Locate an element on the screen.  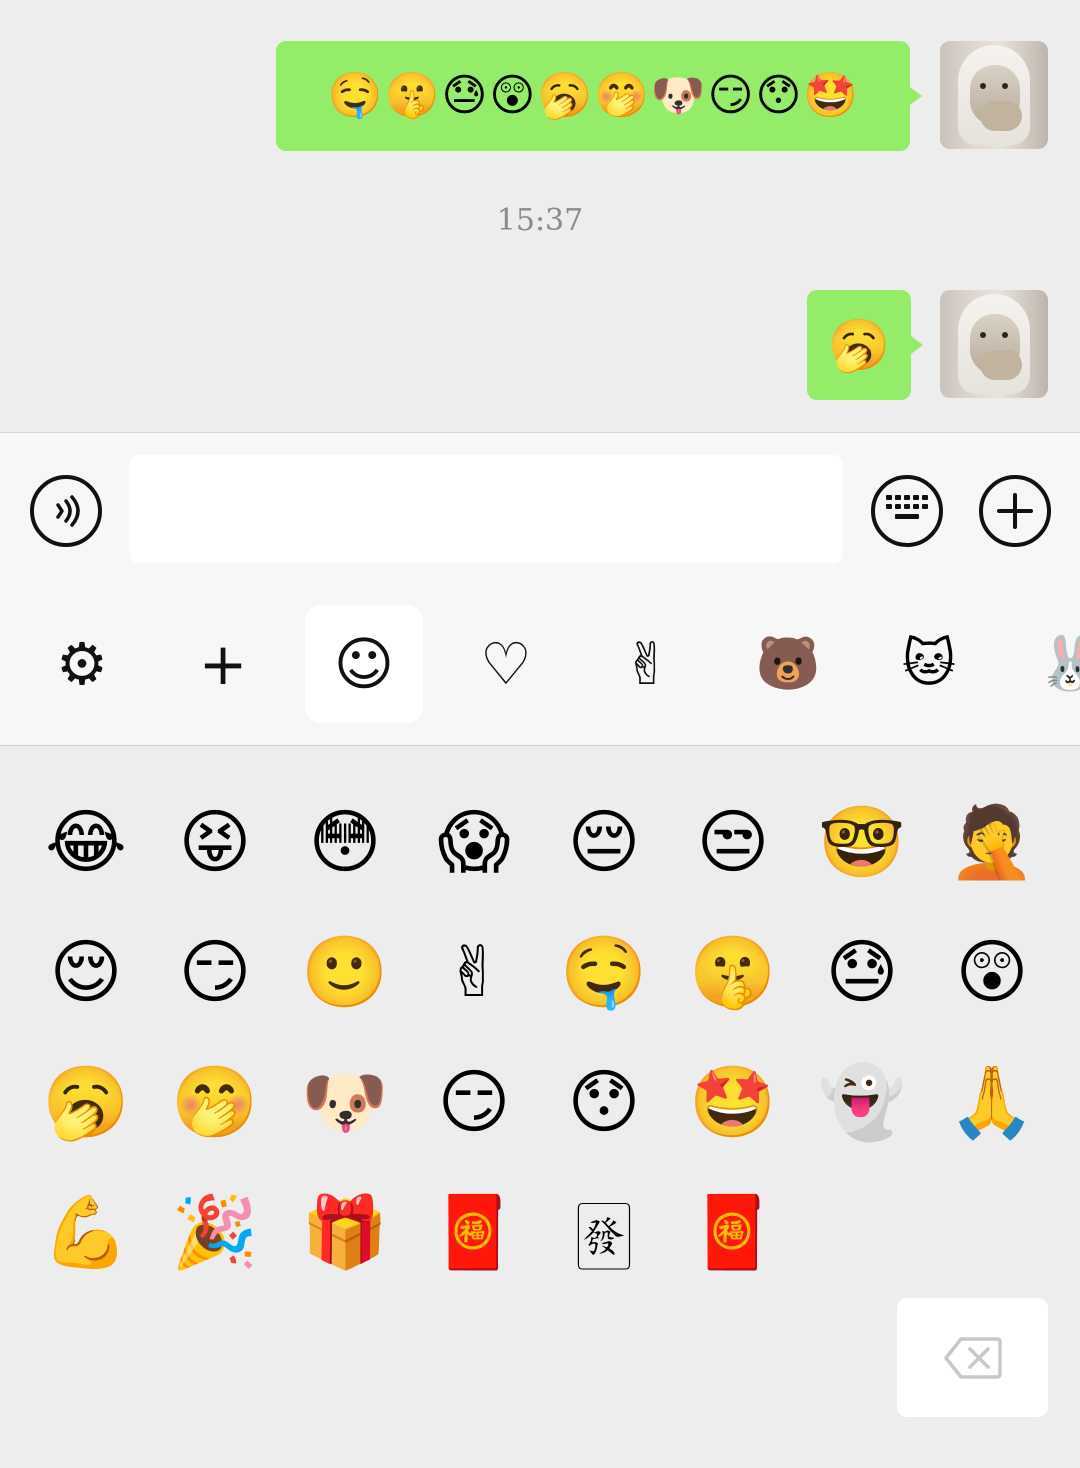
tab-add: + is located at coordinates (223, 664).